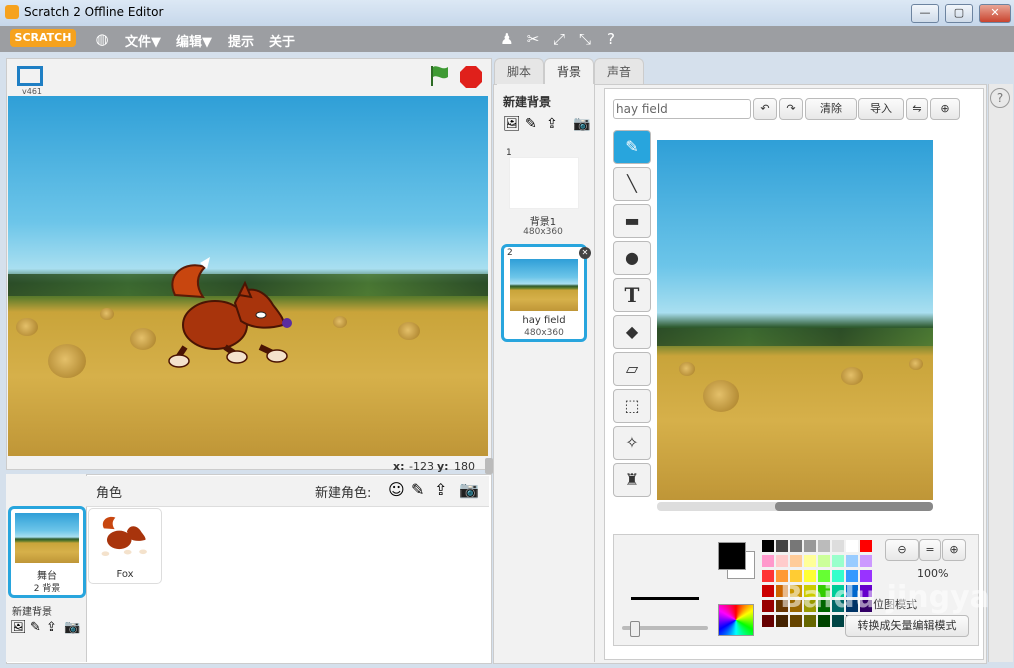  Describe the element at coordinates (902, 550) in the screenshot. I see `zoom-out-button: ⊖` at that location.